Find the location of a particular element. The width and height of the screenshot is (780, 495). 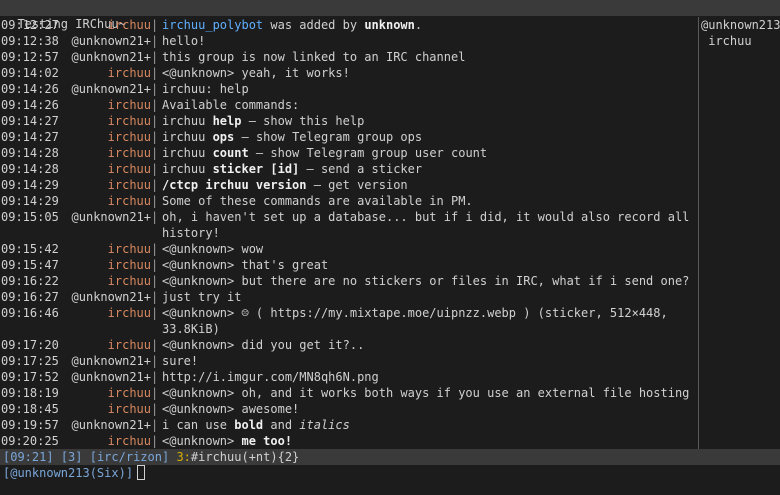

nick-list: @unknown213 irchuu is located at coordinates (739, 233).